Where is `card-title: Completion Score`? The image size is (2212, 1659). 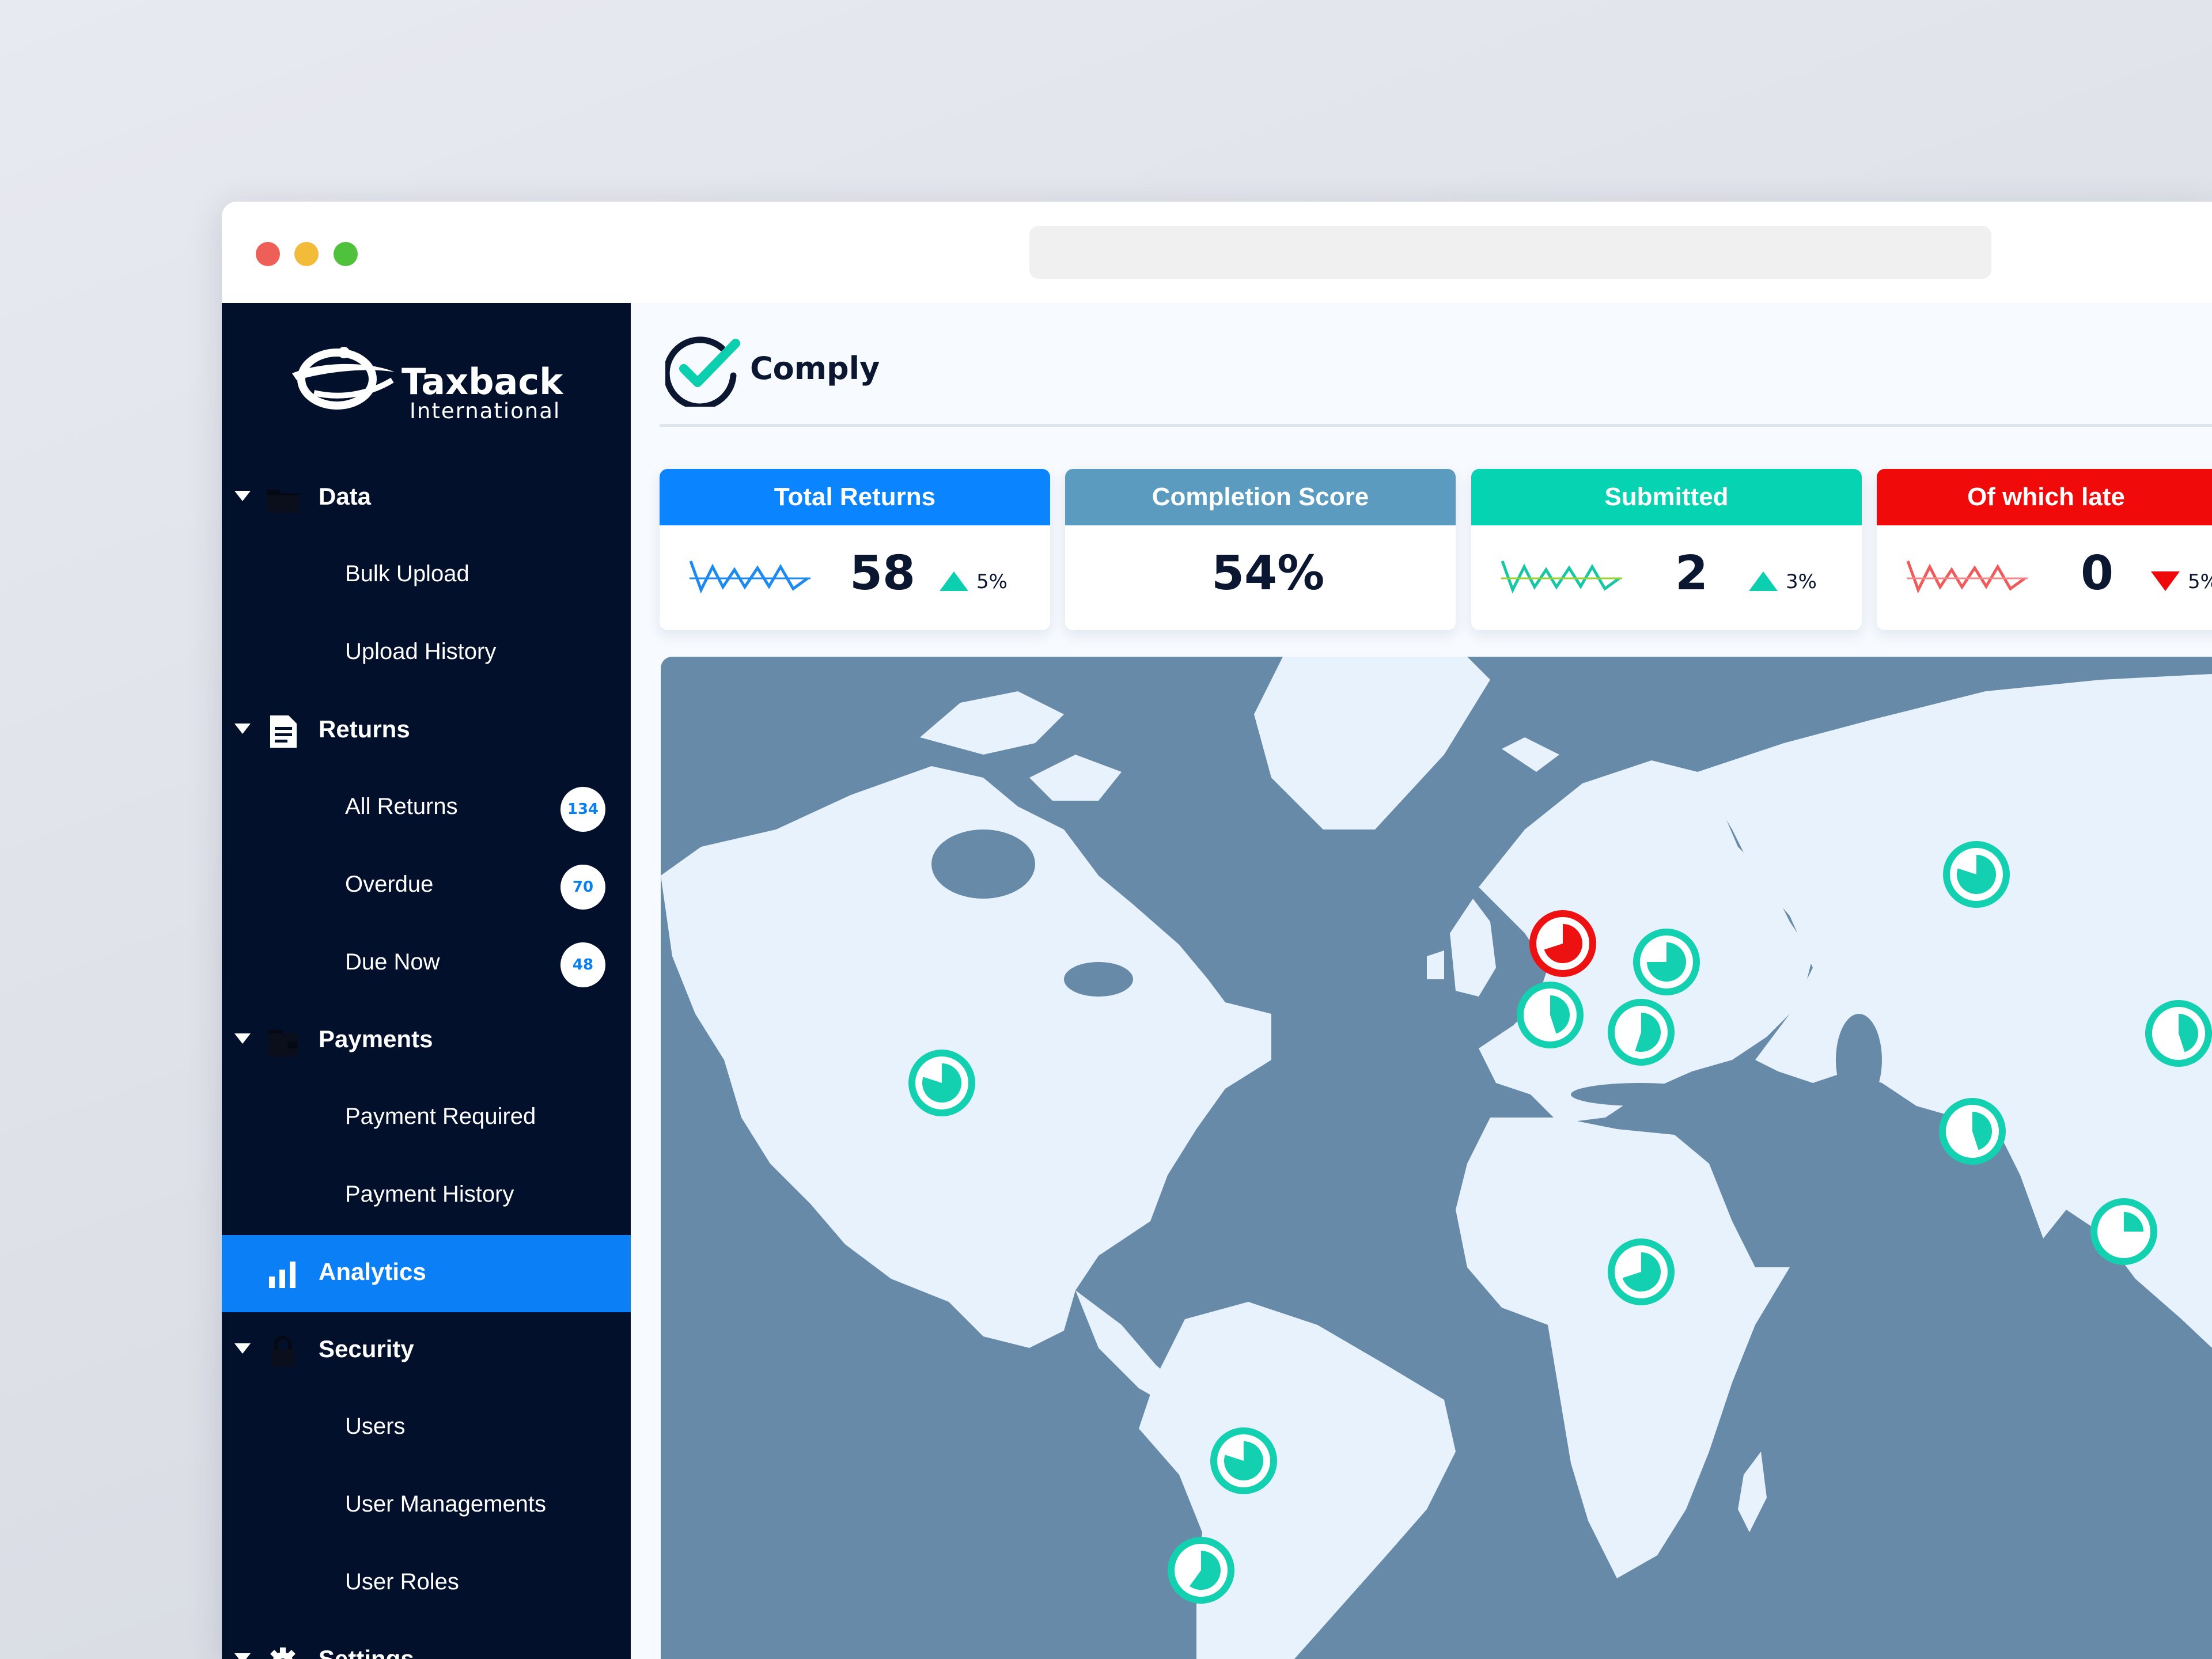 card-title: Completion Score is located at coordinates (1260, 497).